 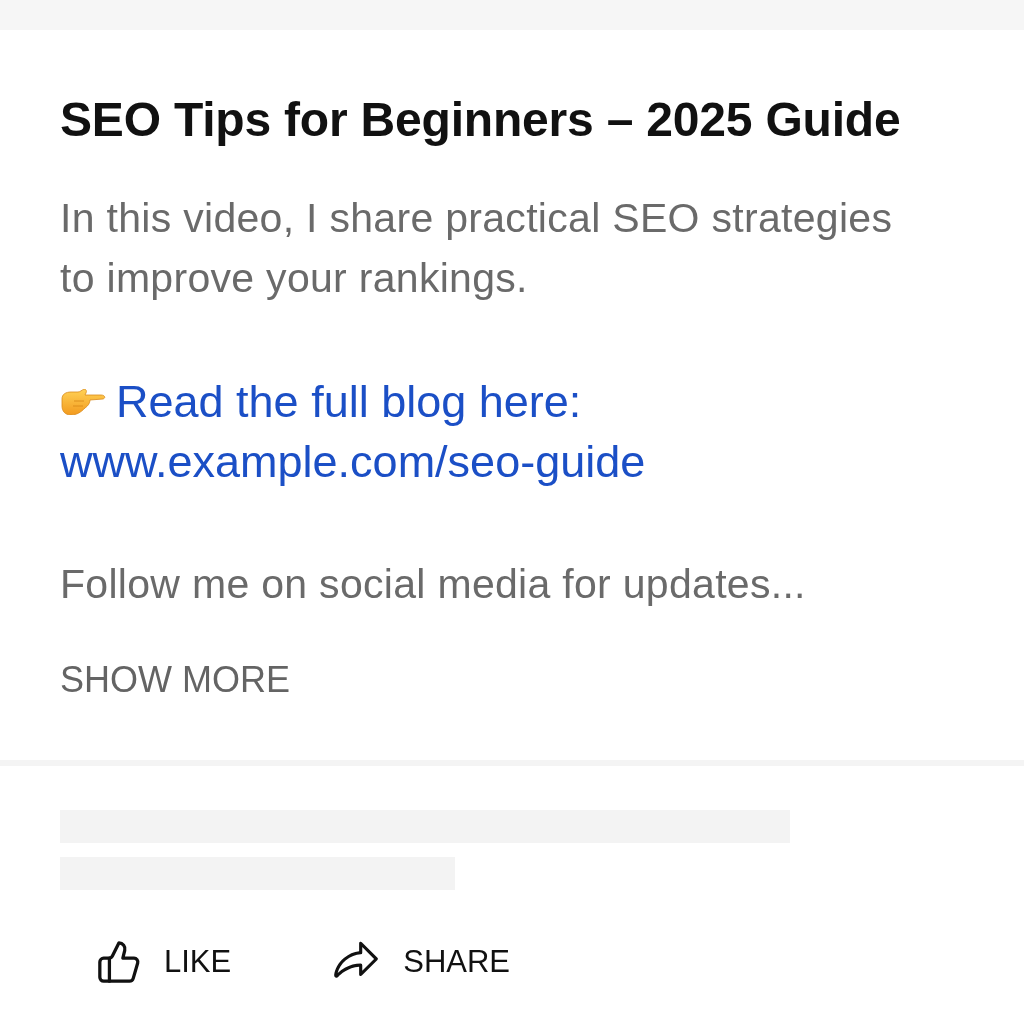 I want to click on pointing-hand-icon, so click(x=83, y=402).